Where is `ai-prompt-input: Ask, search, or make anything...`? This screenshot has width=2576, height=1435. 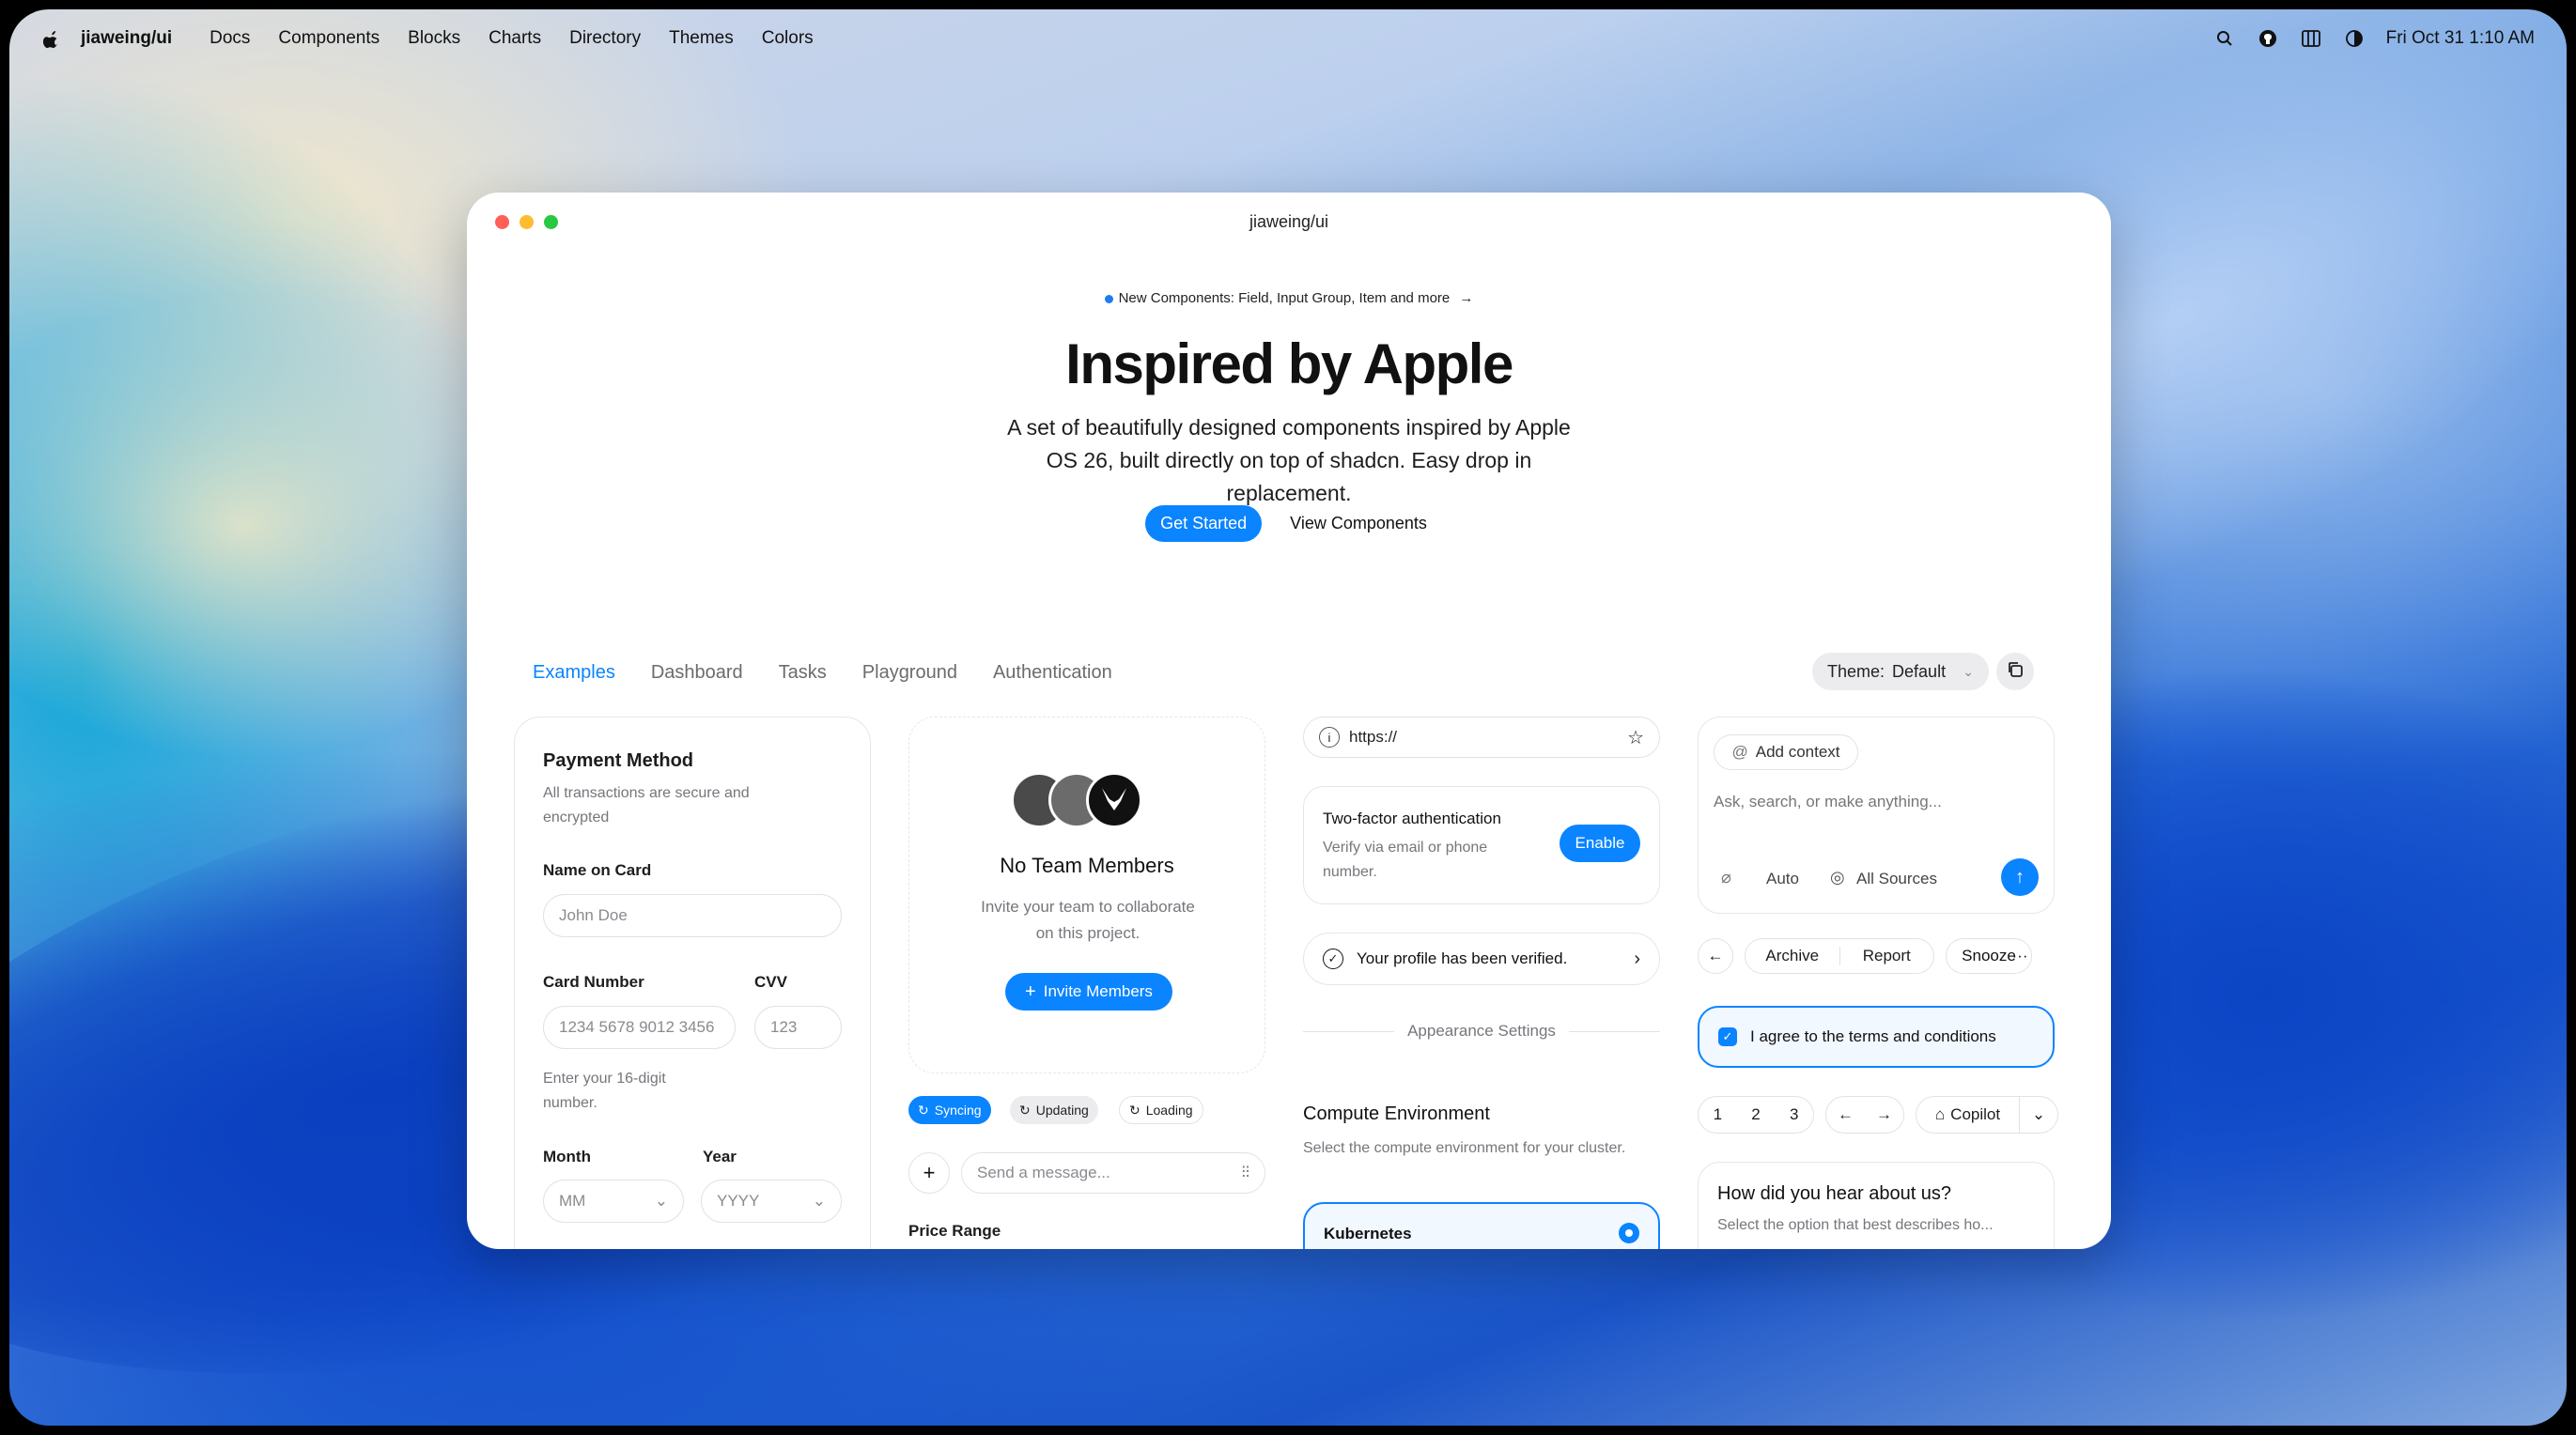
ai-prompt-input: Ask, search, or make anything... is located at coordinates (1828, 802).